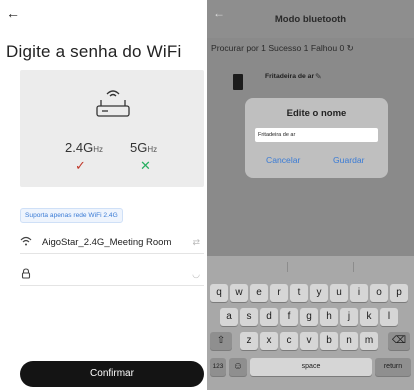 This screenshot has width=414, height=390. I want to click on key-g: g, so click(309, 317).